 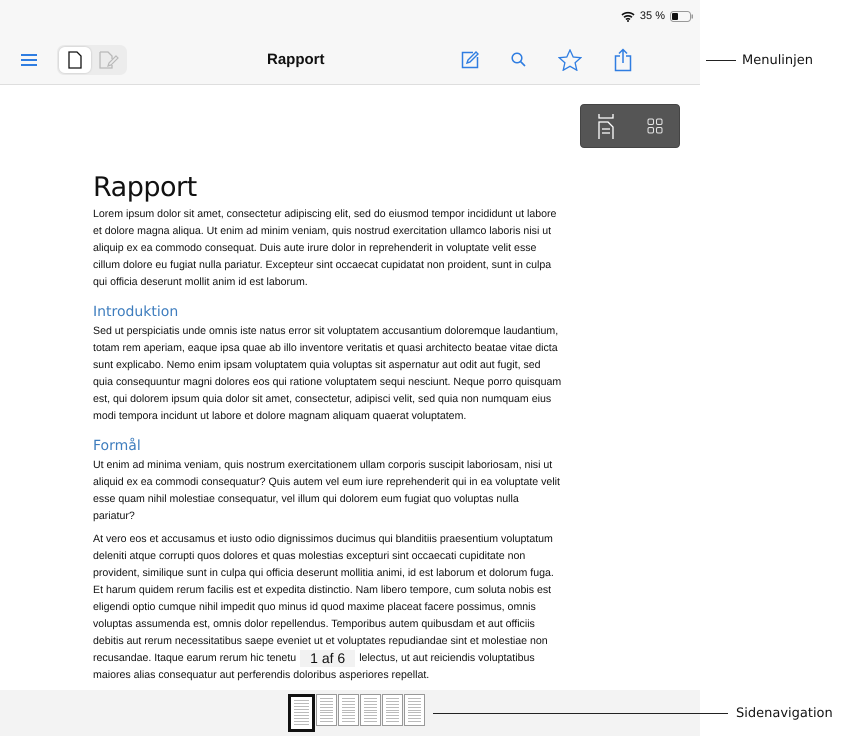 What do you see at coordinates (306, 499) in the screenshot?
I see `text-line: esse quam nihil molestiae consequatur, vel illum qui dolorem eum fugiat quo voluptas nulla` at bounding box center [306, 499].